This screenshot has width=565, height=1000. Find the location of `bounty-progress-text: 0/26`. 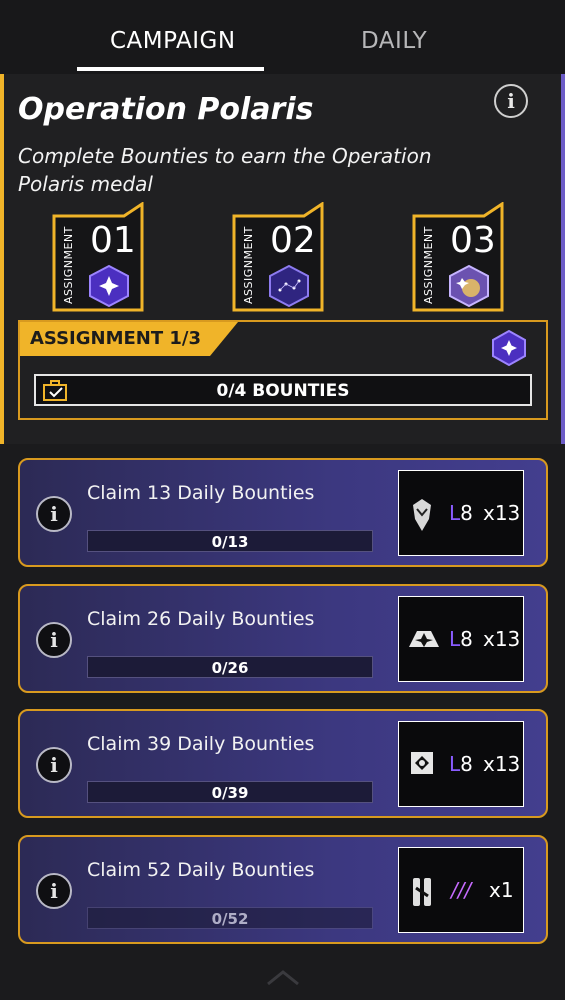

bounty-progress-text: 0/26 is located at coordinates (230, 668).